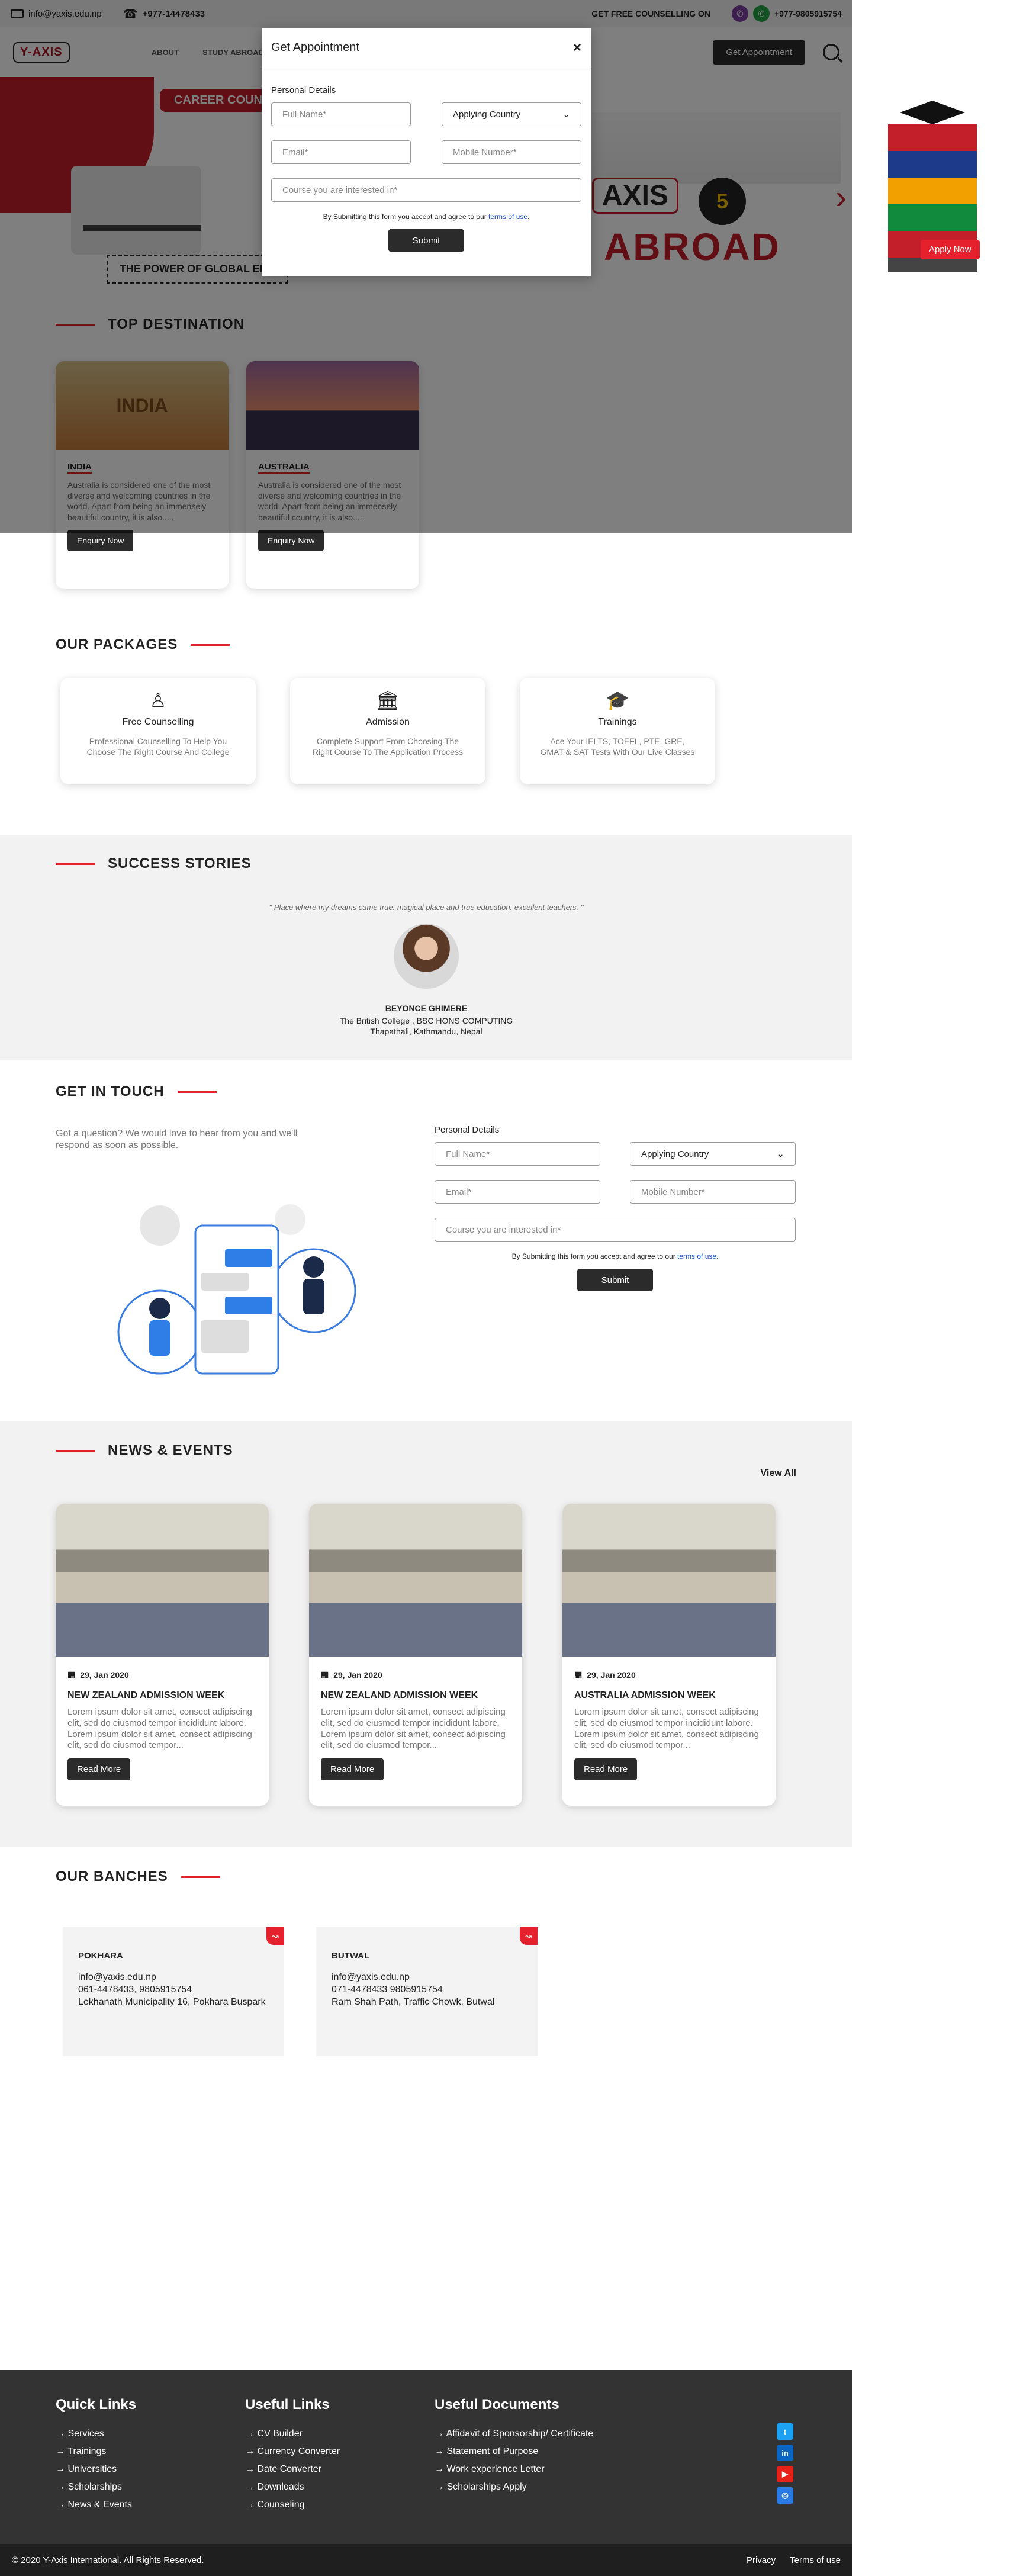 This screenshot has height=2576, width=1023. What do you see at coordinates (144, 1451) in the screenshot?
I see `section-title: NEWS & EVENTS` at bounding box center [144, 1451].